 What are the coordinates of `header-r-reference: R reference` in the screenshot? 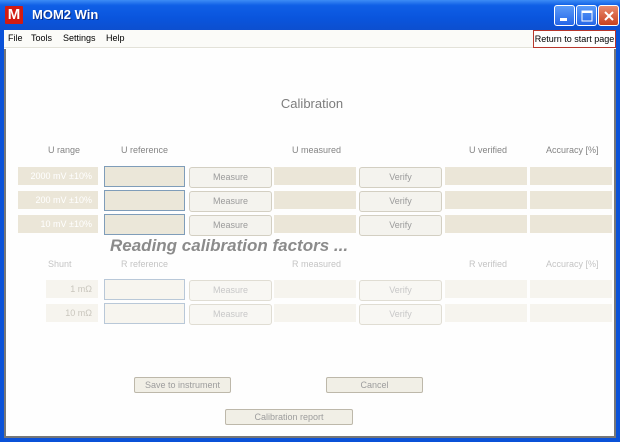 It's located at (145, 264).